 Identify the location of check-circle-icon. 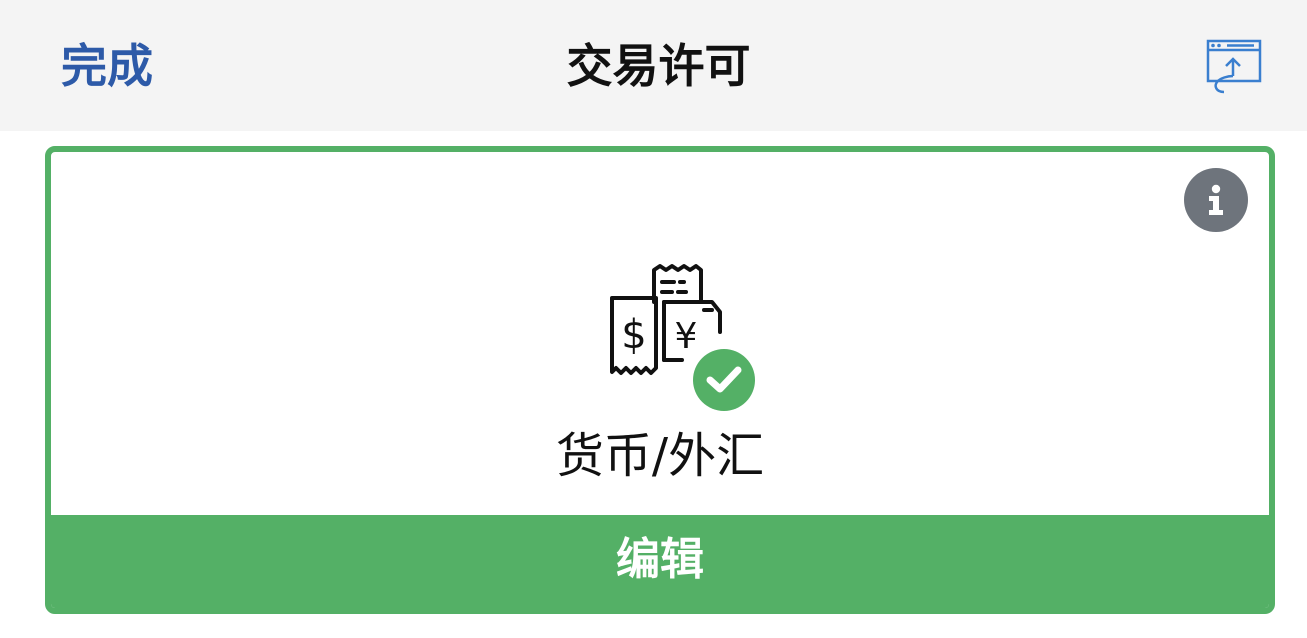
(724, 380).